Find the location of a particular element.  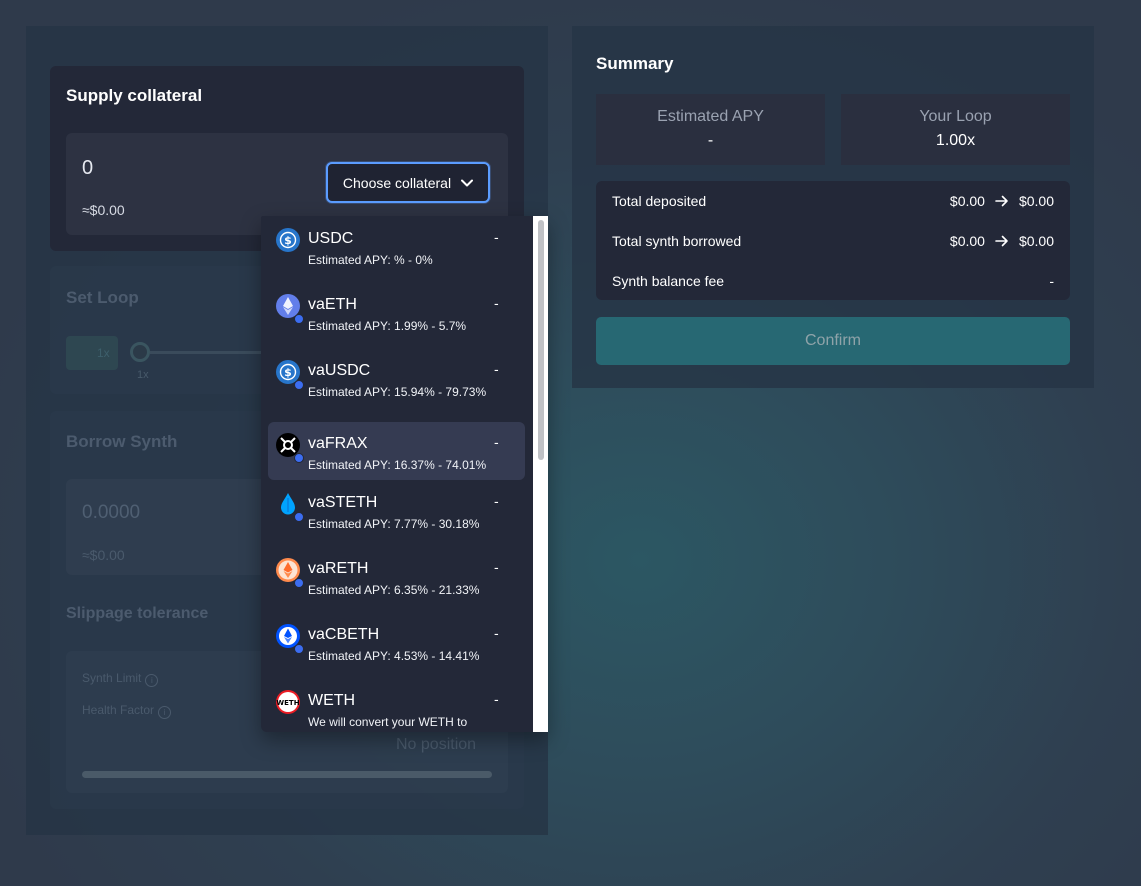

no-position-text: No position is located at coordinates (436, 744).